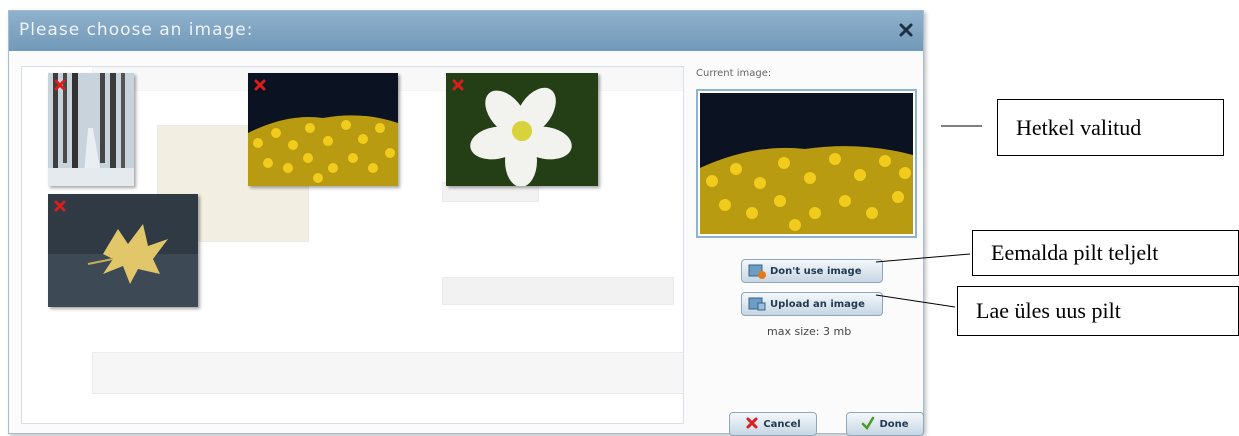 This screenshot has height=436, width=1239. What do you see at coordinates (1110, 127) in the screenshot?
I see `callout-selected: Hetkel valitud` at bounding box center [1110, 127].